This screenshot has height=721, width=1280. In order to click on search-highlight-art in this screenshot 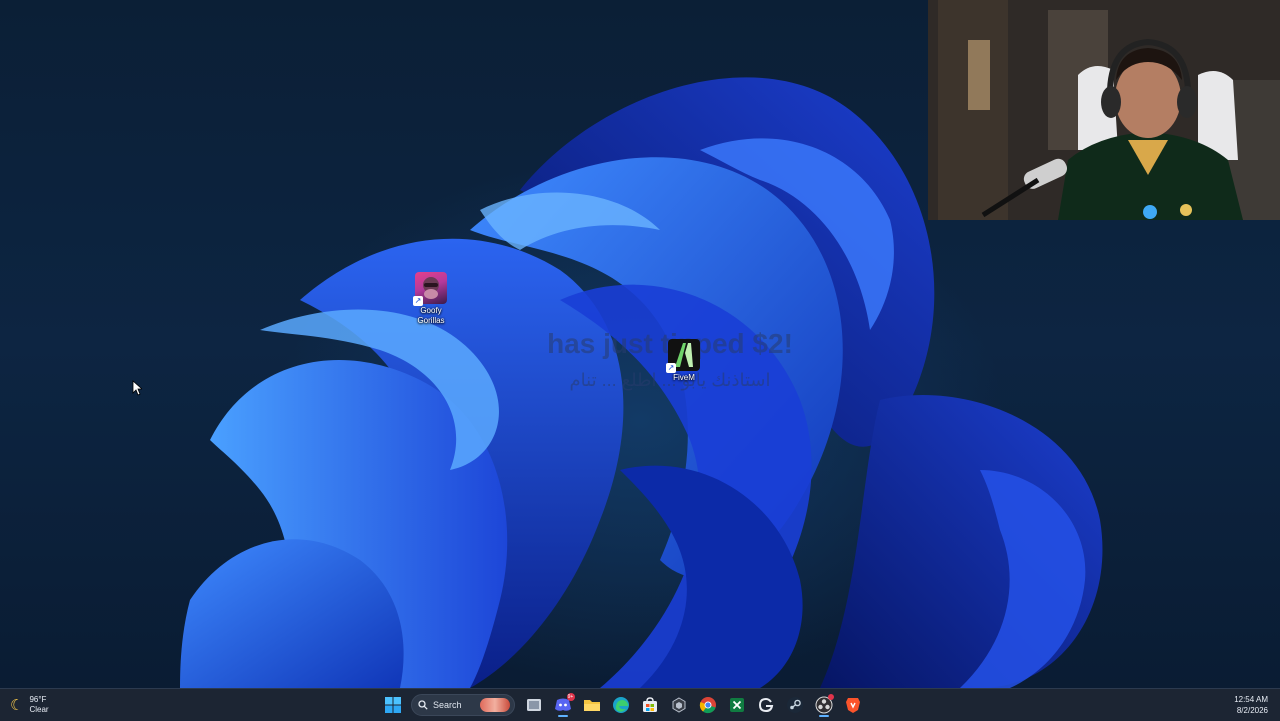, I will do `click(495, 705)`.